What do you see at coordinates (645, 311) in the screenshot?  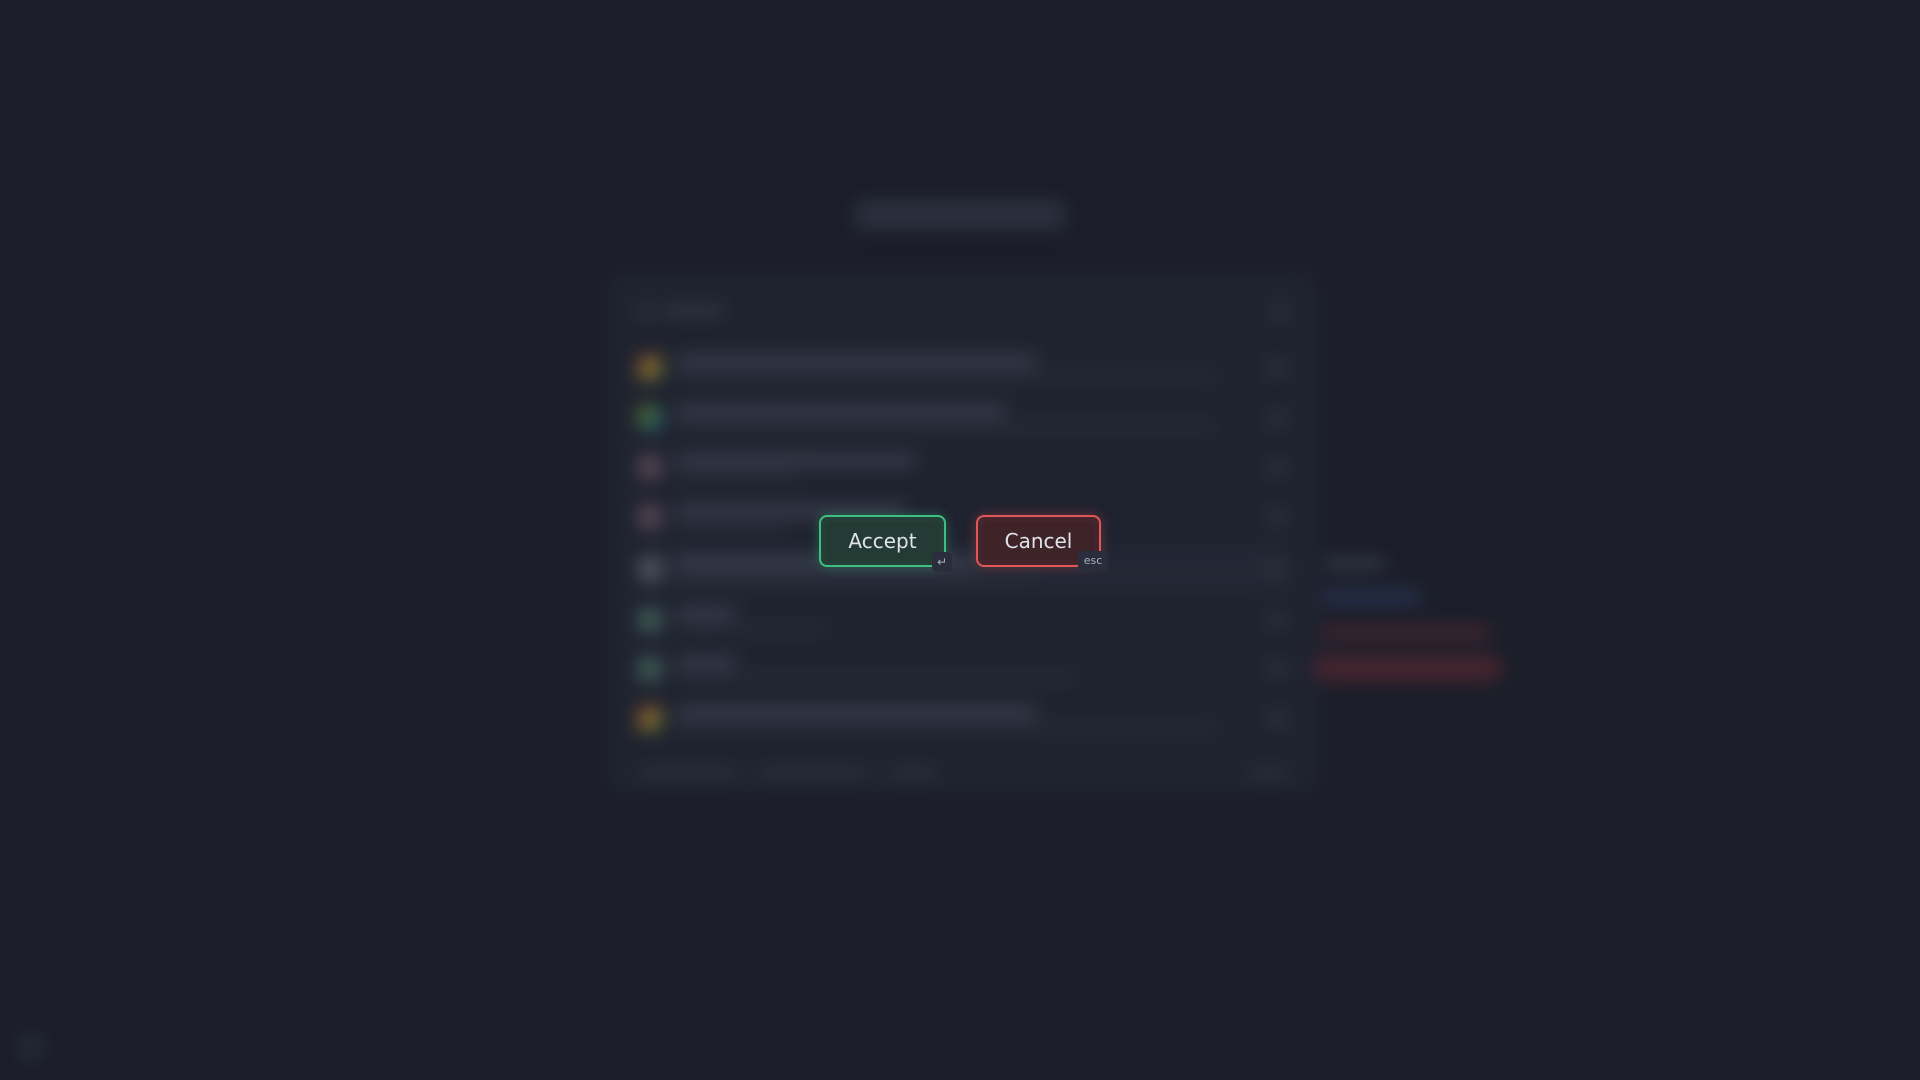 I see `blurred-search-icon` at bounding box center [645, 311].